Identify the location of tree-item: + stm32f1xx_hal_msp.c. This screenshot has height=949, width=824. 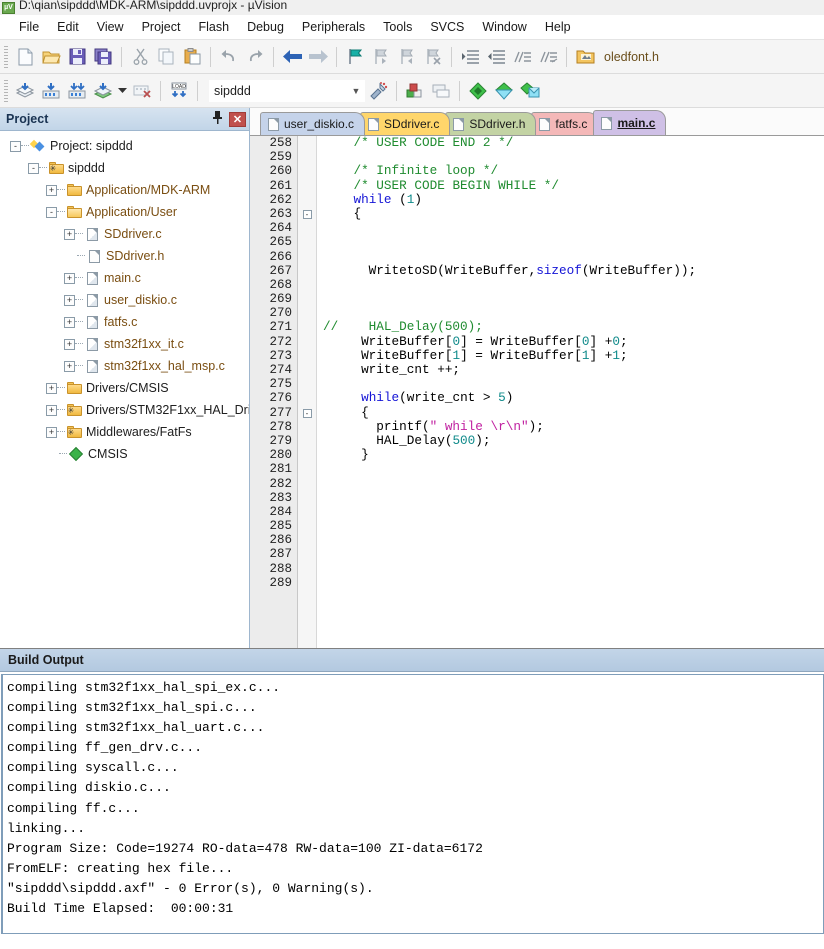
(124, 366).